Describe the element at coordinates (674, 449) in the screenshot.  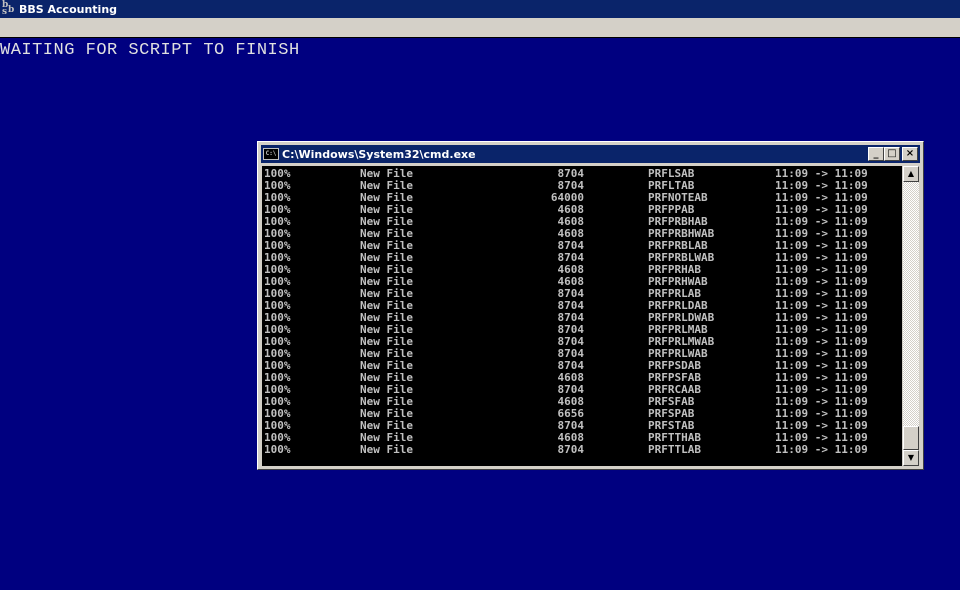
I see `filename-cell: PRFTTLAB` at that location.